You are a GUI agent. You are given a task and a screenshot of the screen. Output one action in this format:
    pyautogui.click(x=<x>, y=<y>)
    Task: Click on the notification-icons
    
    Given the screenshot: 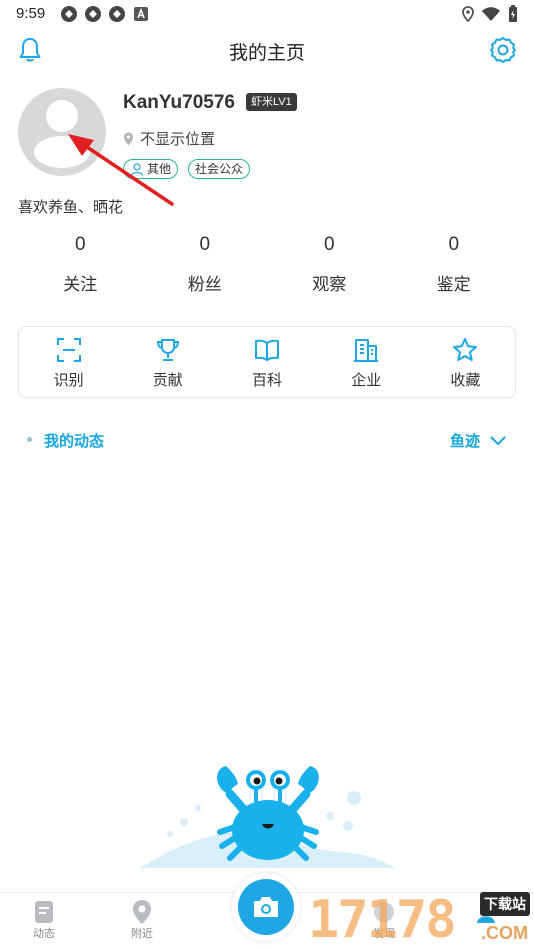 What is the action you would take?
    pyautogui.click(x=105, y=14)
    